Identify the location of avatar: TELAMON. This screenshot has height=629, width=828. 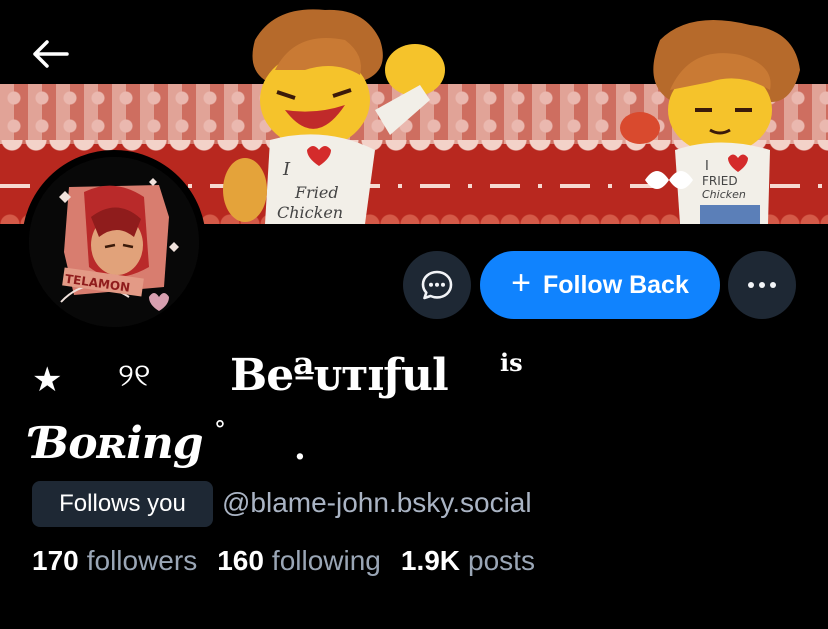
(114, 242).